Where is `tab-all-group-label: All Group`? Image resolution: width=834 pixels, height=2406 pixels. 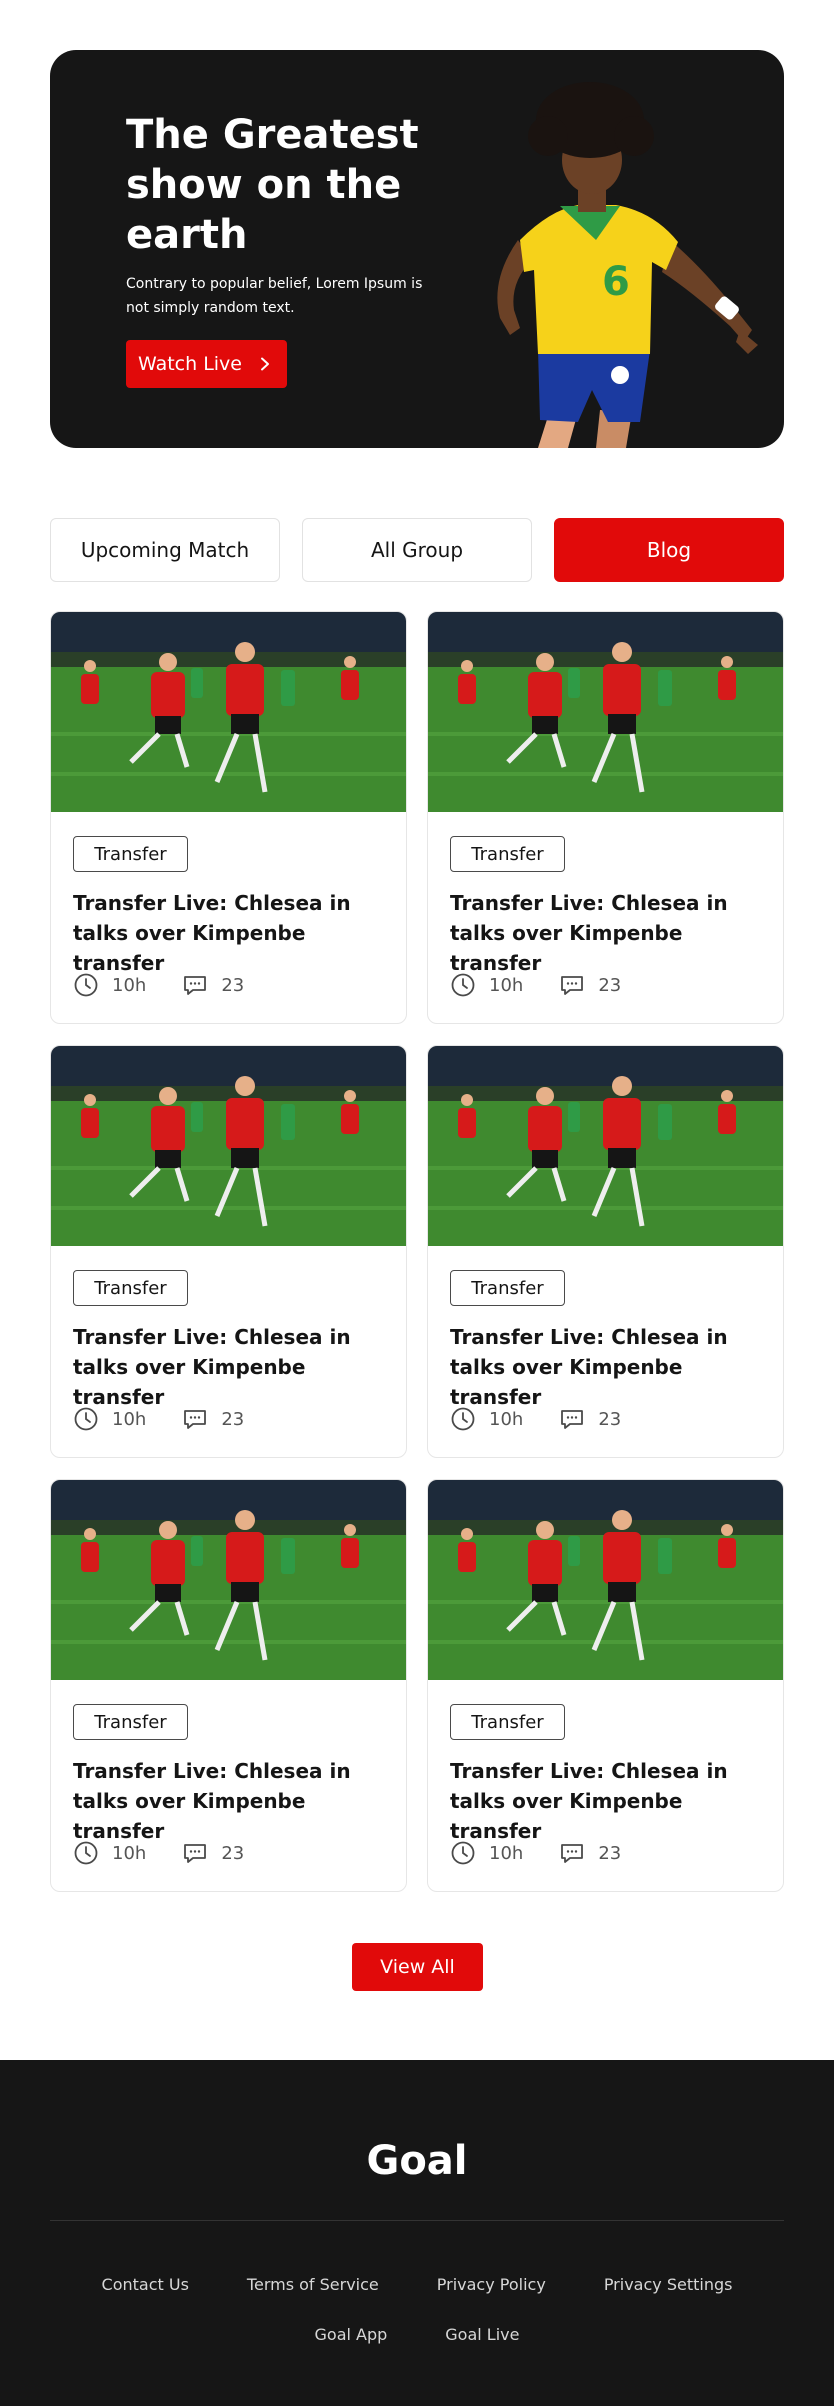
tab-all-group-label: All Group is located at coordinates (417, 550).